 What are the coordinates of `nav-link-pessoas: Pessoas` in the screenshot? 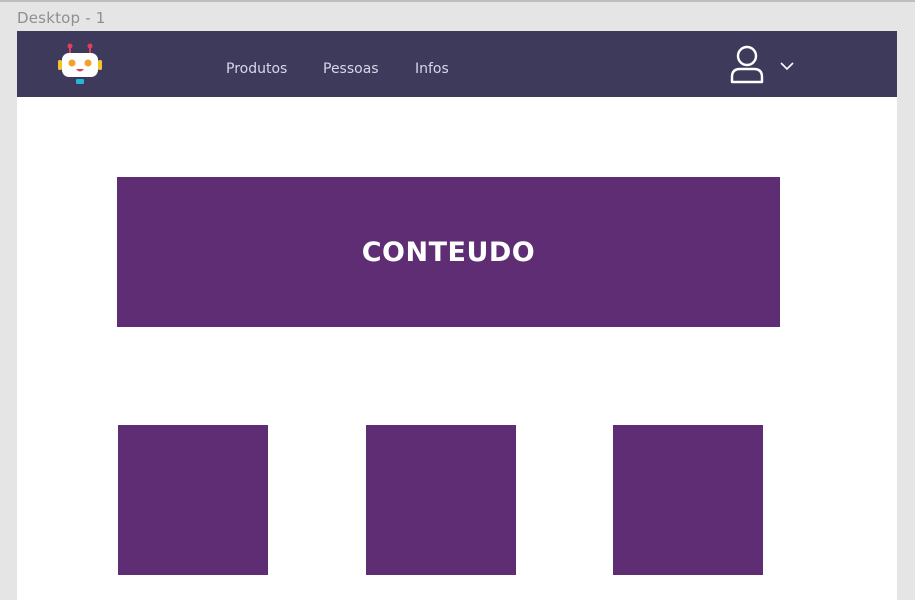 It's located at (351, 69).